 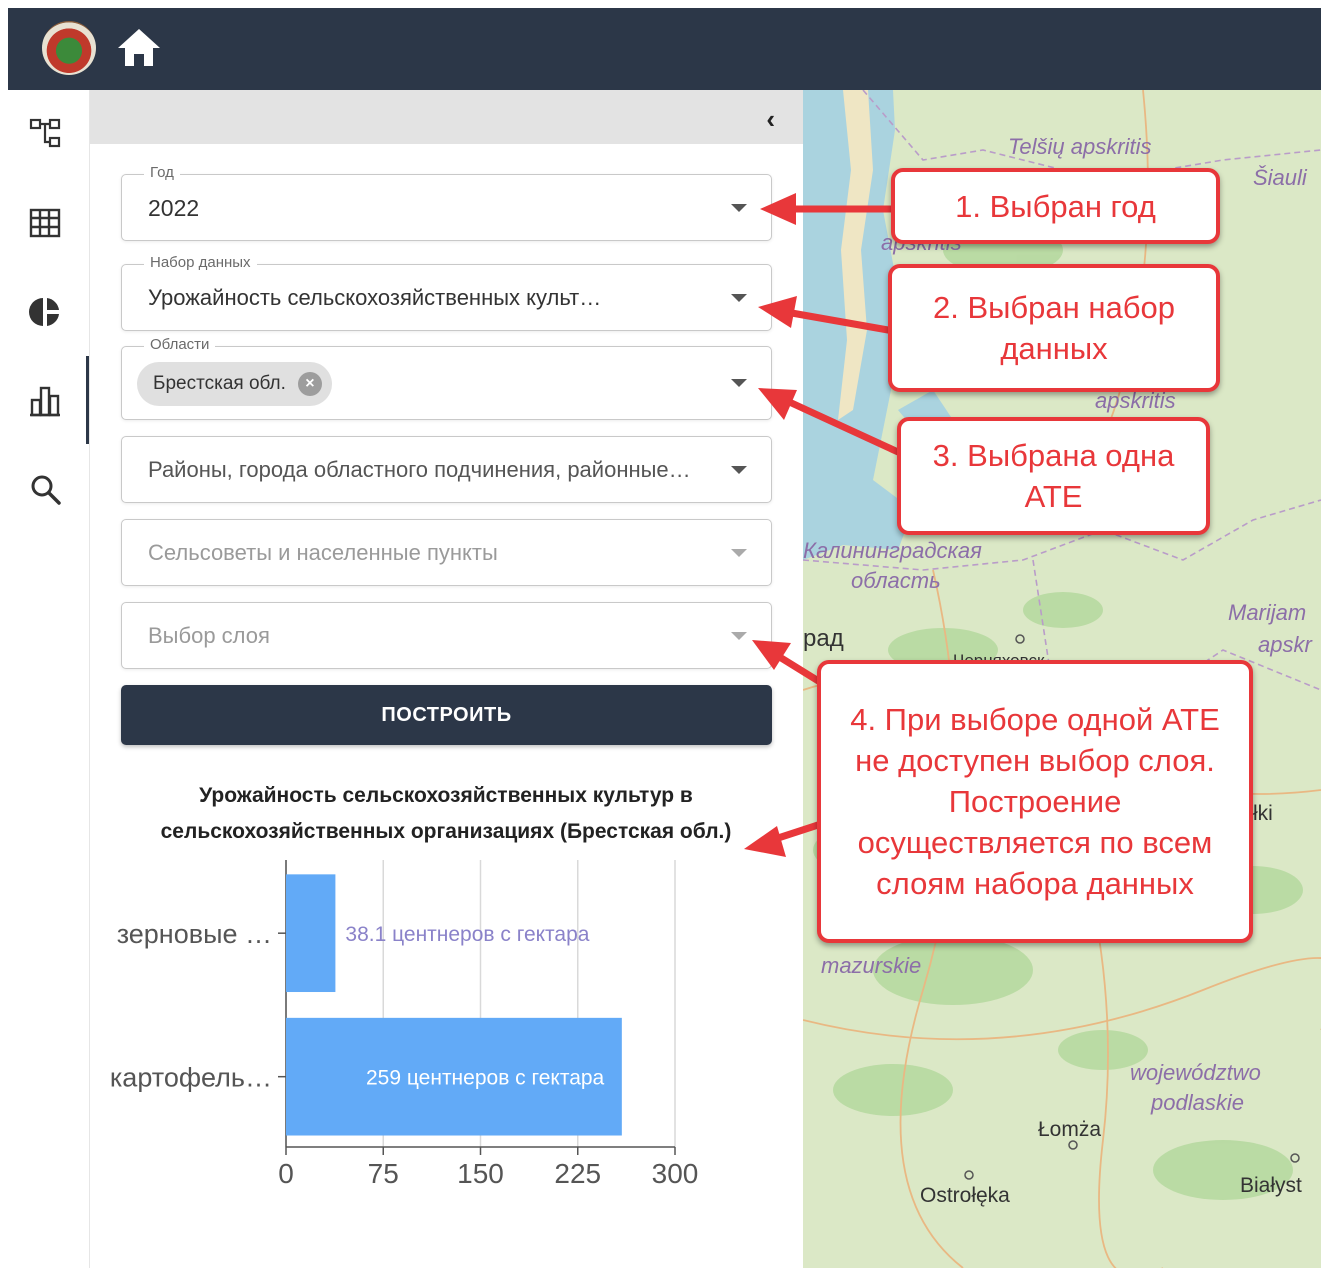 I want to click on annotation-year: 1. Выбран год, so click(x=1055, y=206).